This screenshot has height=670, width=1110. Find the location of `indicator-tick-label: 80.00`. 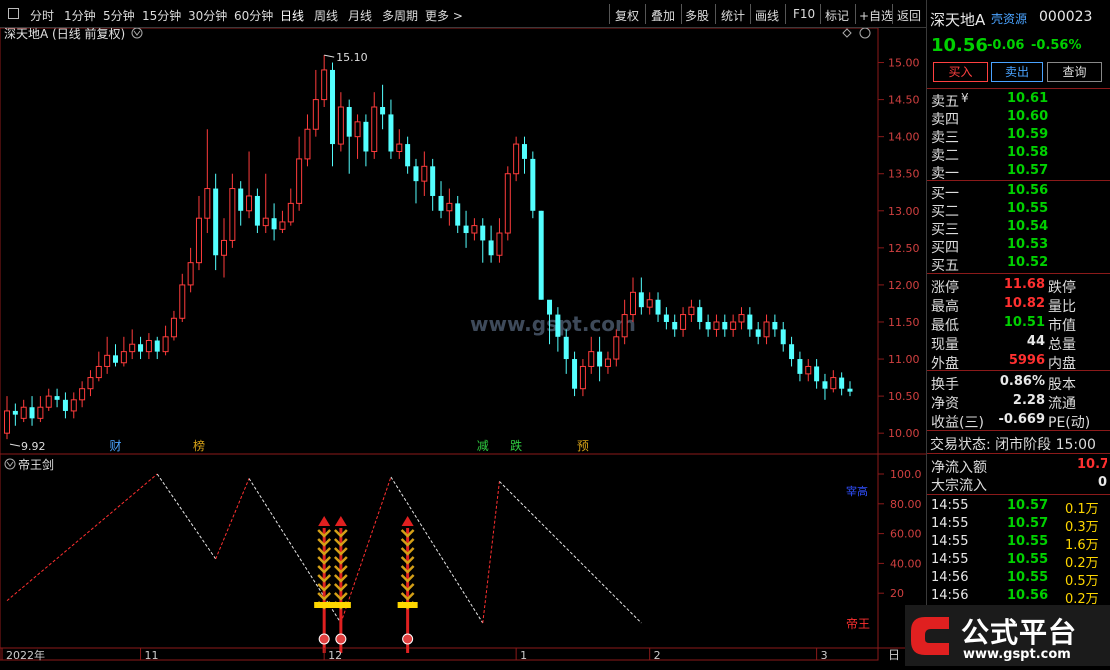

indicator-tick-label: 80.00 is located at coordinates (906, 504).